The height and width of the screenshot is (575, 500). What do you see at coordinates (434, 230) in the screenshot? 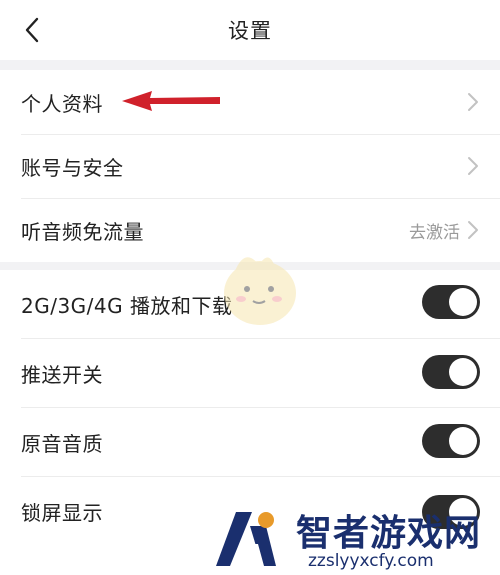
I see `activate-link: 去激活` at bounding box center [434, 230].